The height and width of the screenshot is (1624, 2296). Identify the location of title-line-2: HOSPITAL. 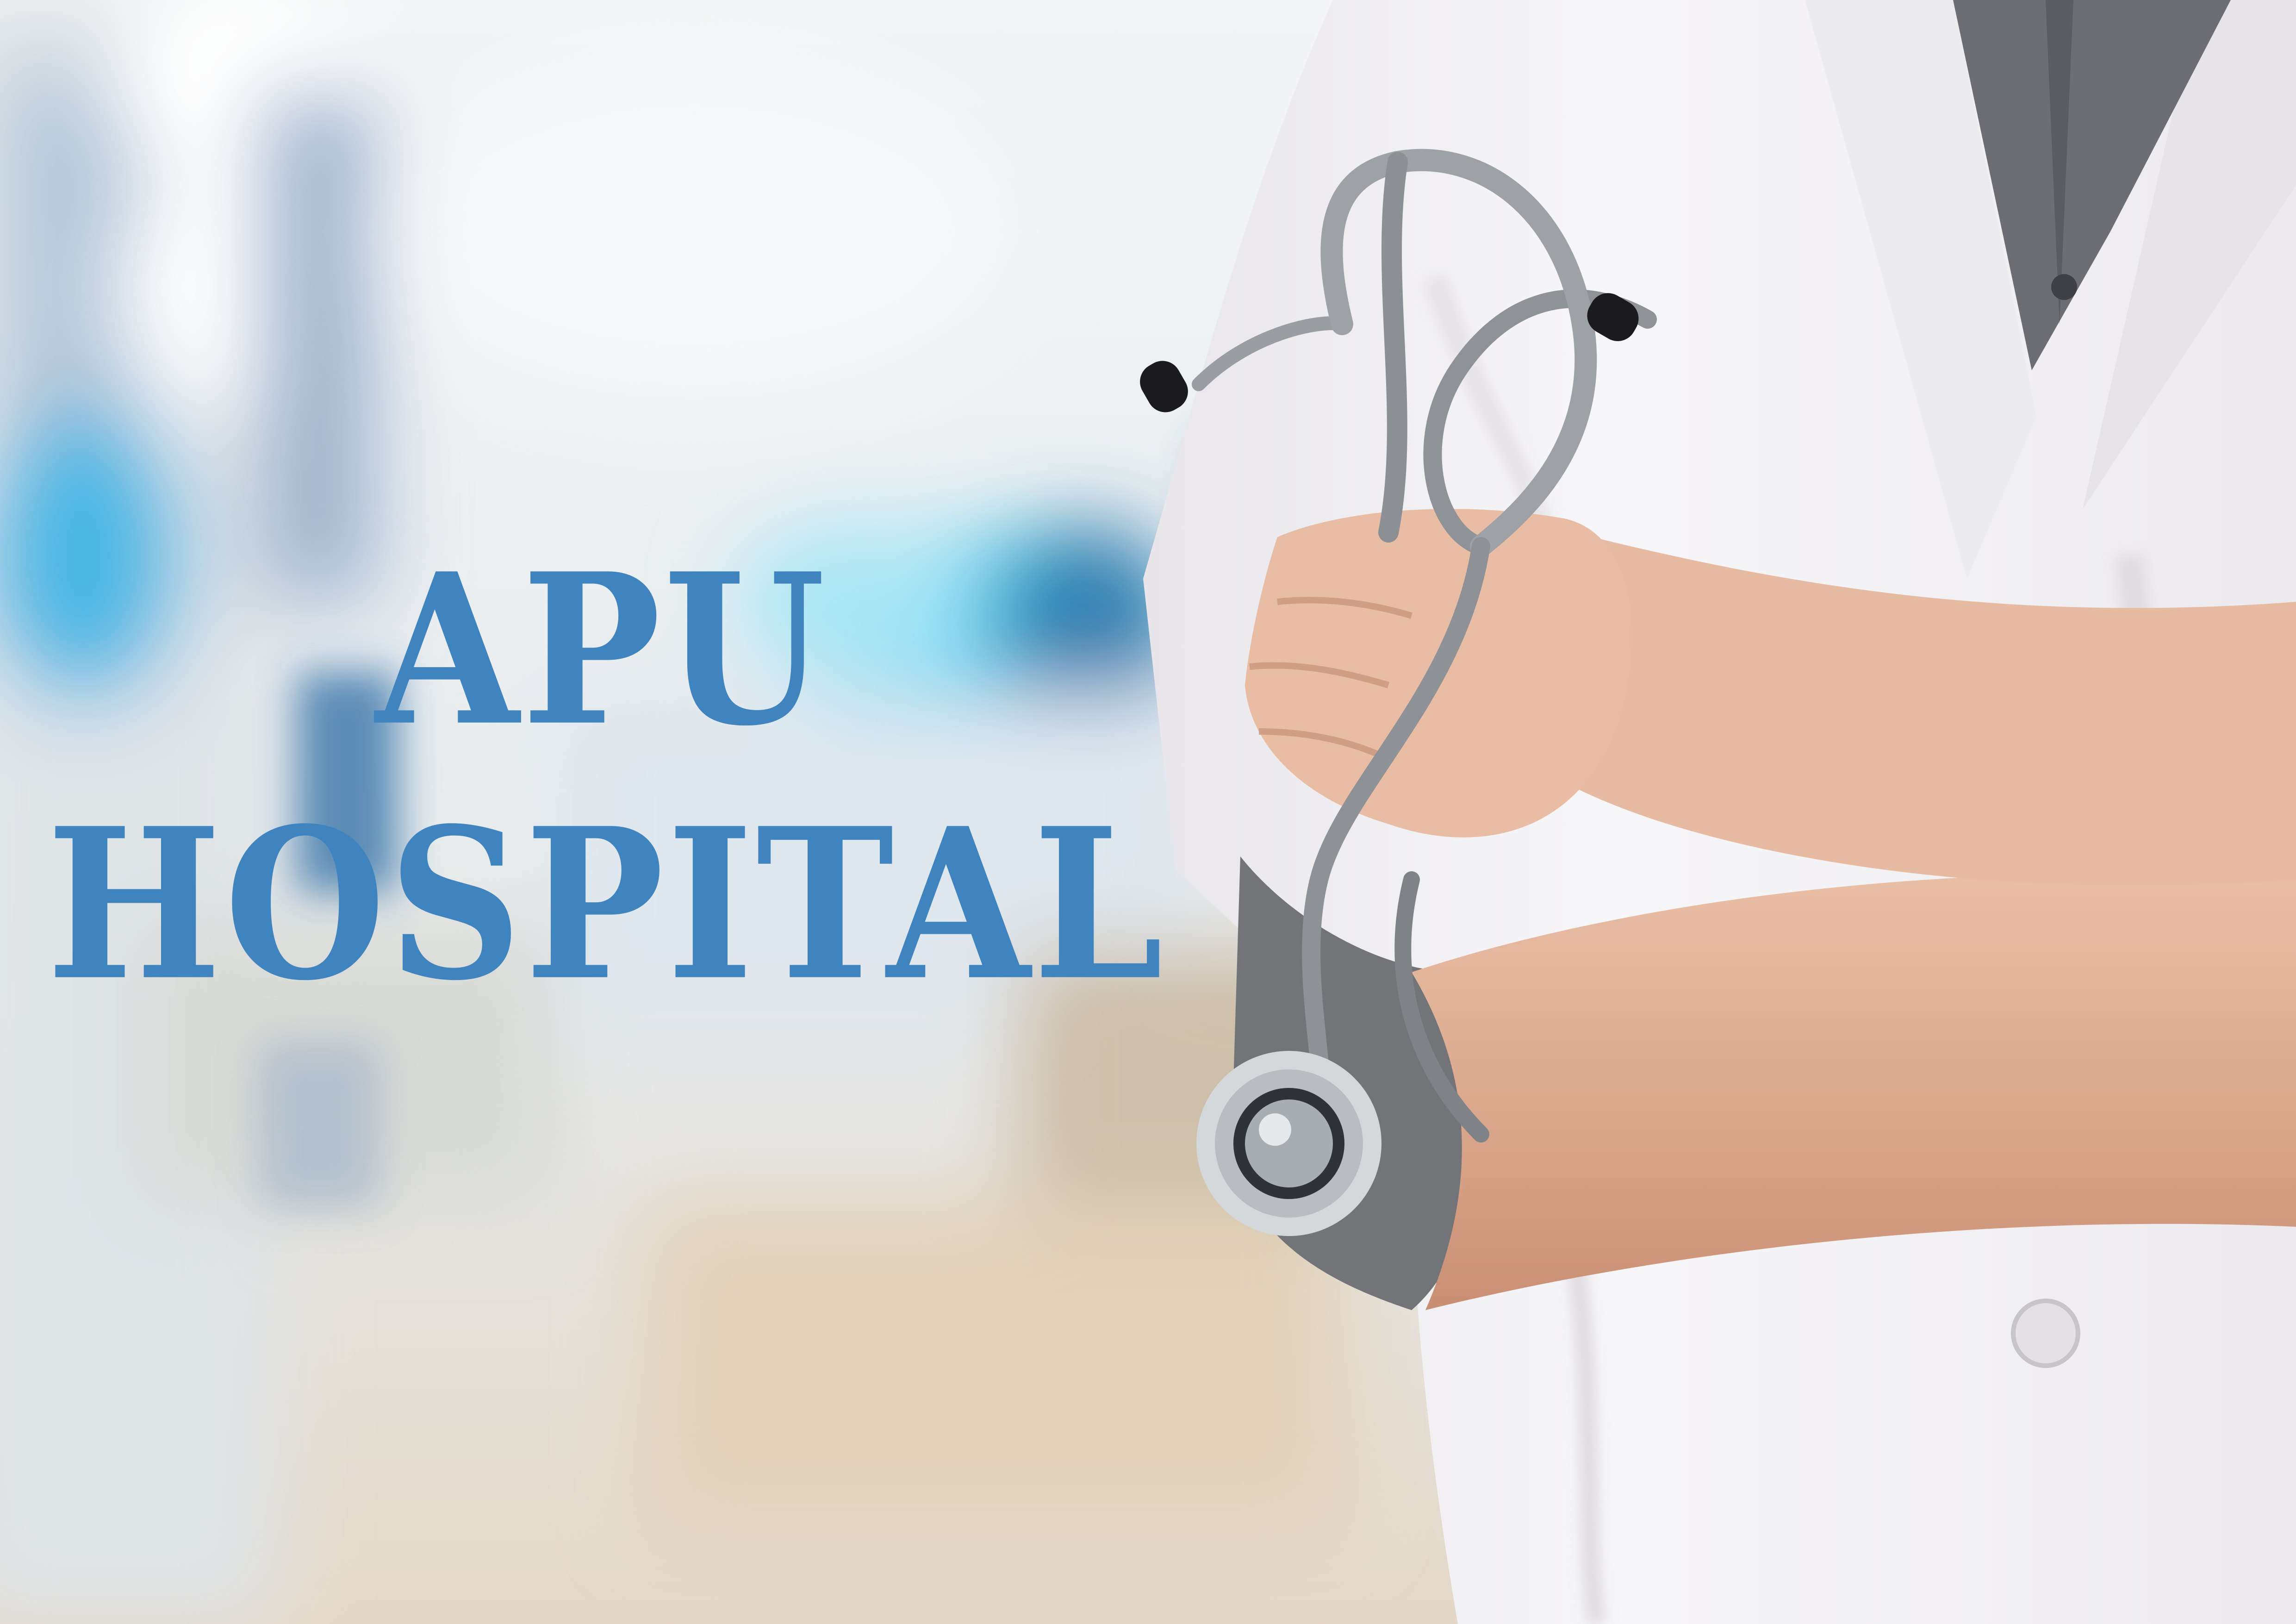
(606, 904).